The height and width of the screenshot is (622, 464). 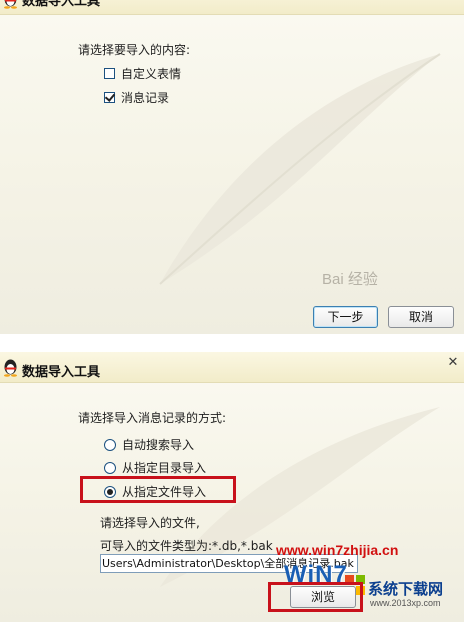 What do you see at coordinates (109, 97) in the screenshot?
I see `checkbox-message-records` at bounding box center [109, 97].